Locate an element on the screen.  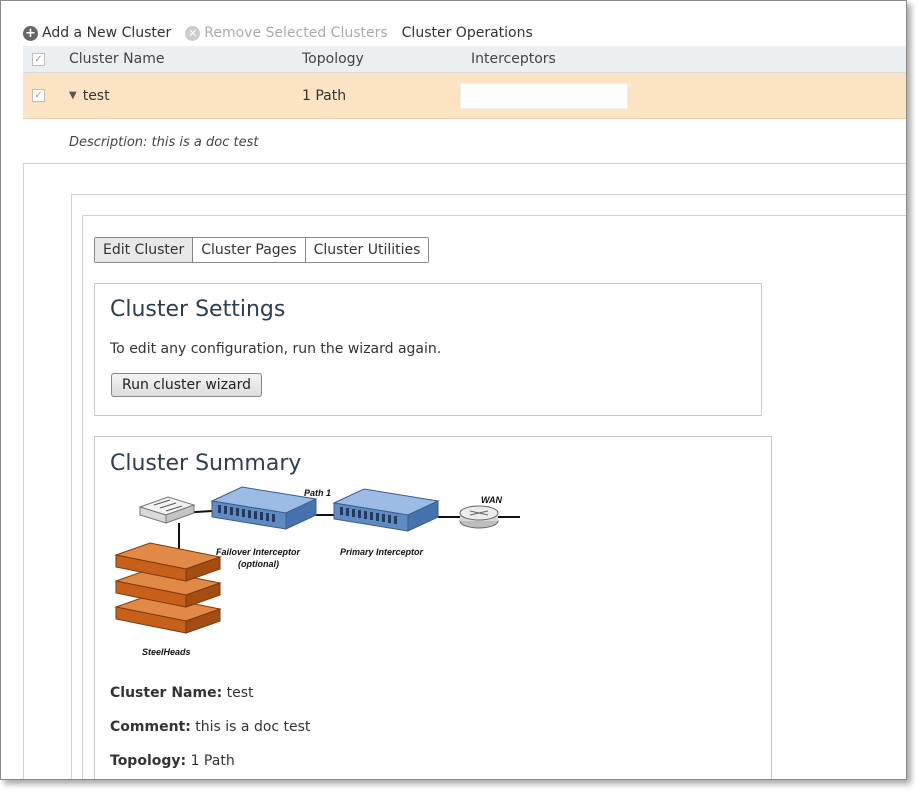
column-interceptors: Interceptors is located at coordinates (513, 59).